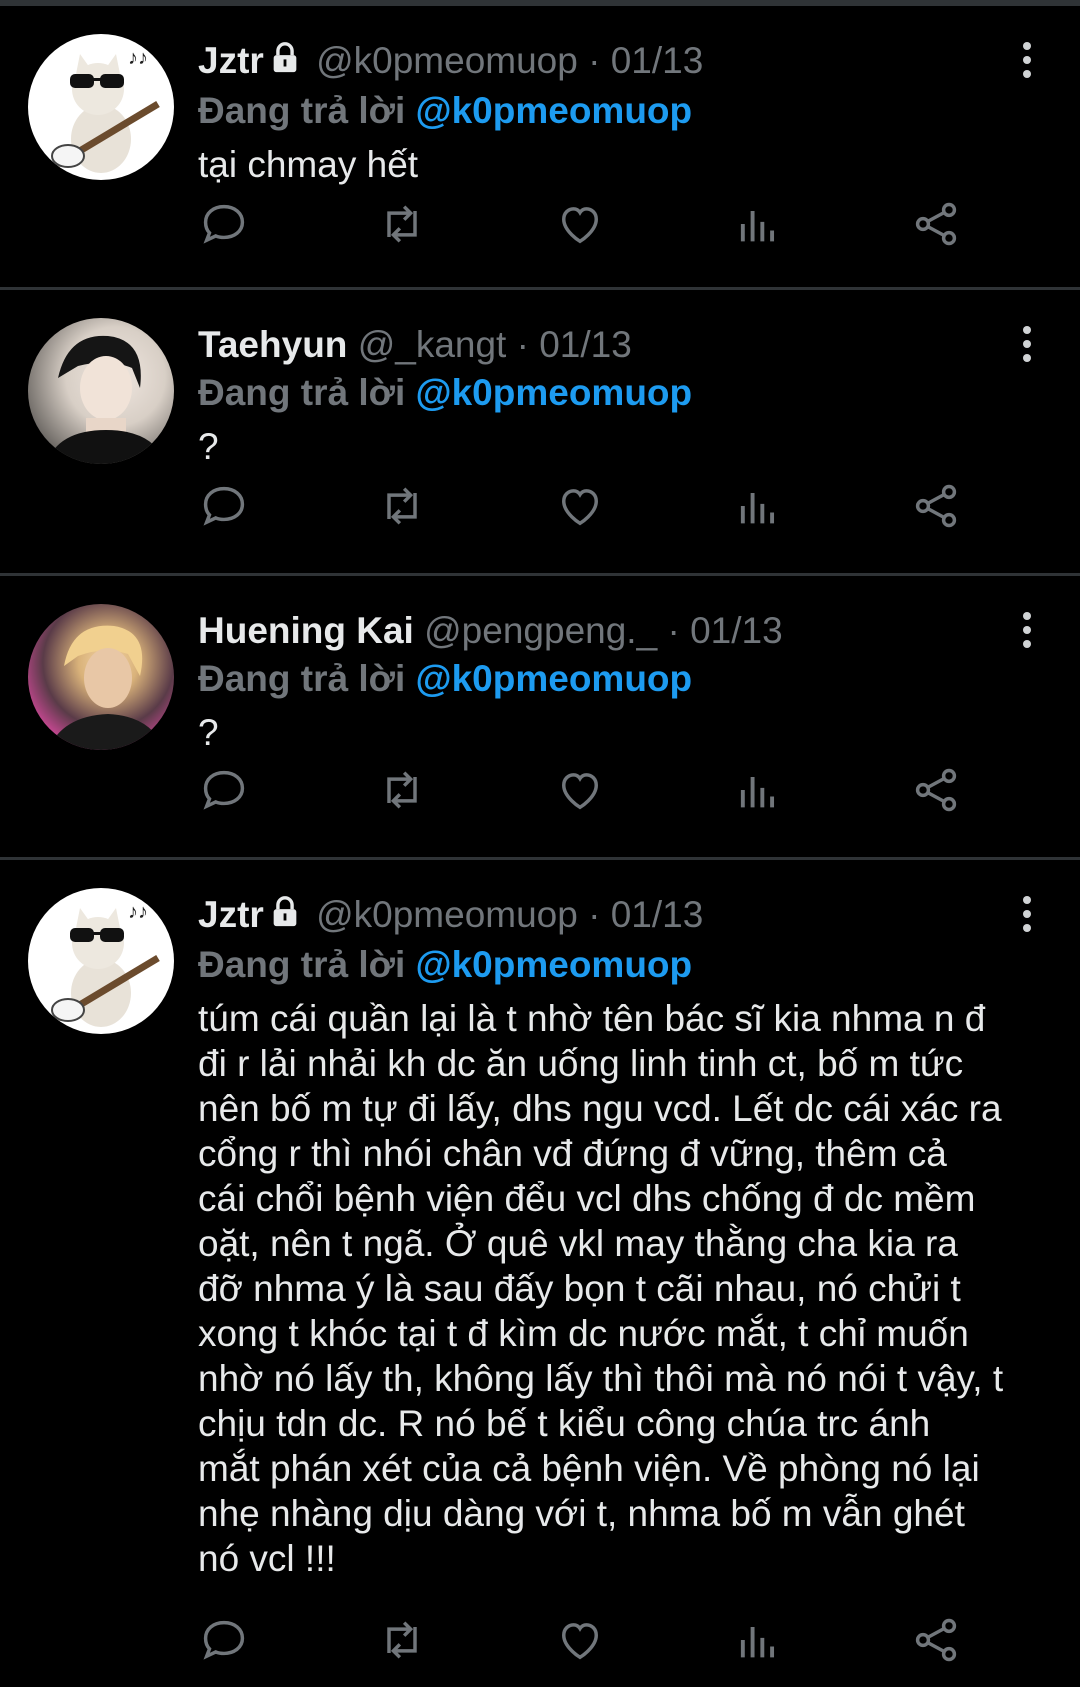  What do you see at coordinates (432, 344) in the screenshot?
I see `user-handle: @_kangt` at bounding box center [432, 344].